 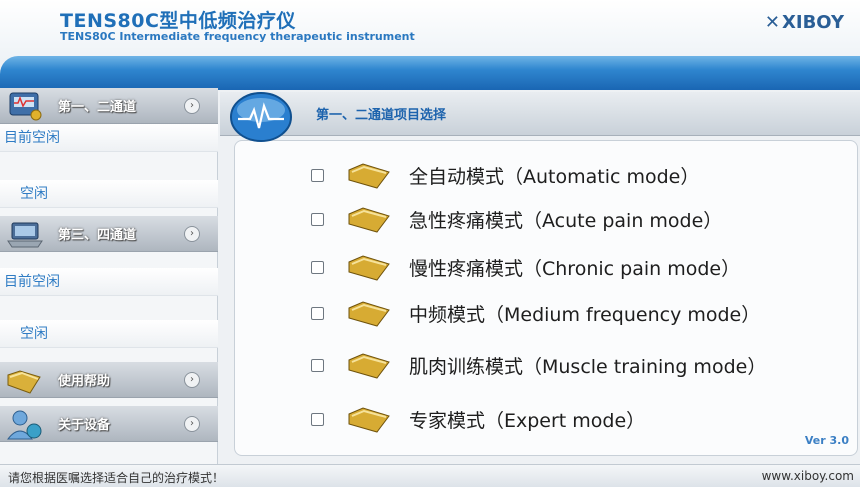 I want to click on laptop-device-icon, so click(x=25, y=234).